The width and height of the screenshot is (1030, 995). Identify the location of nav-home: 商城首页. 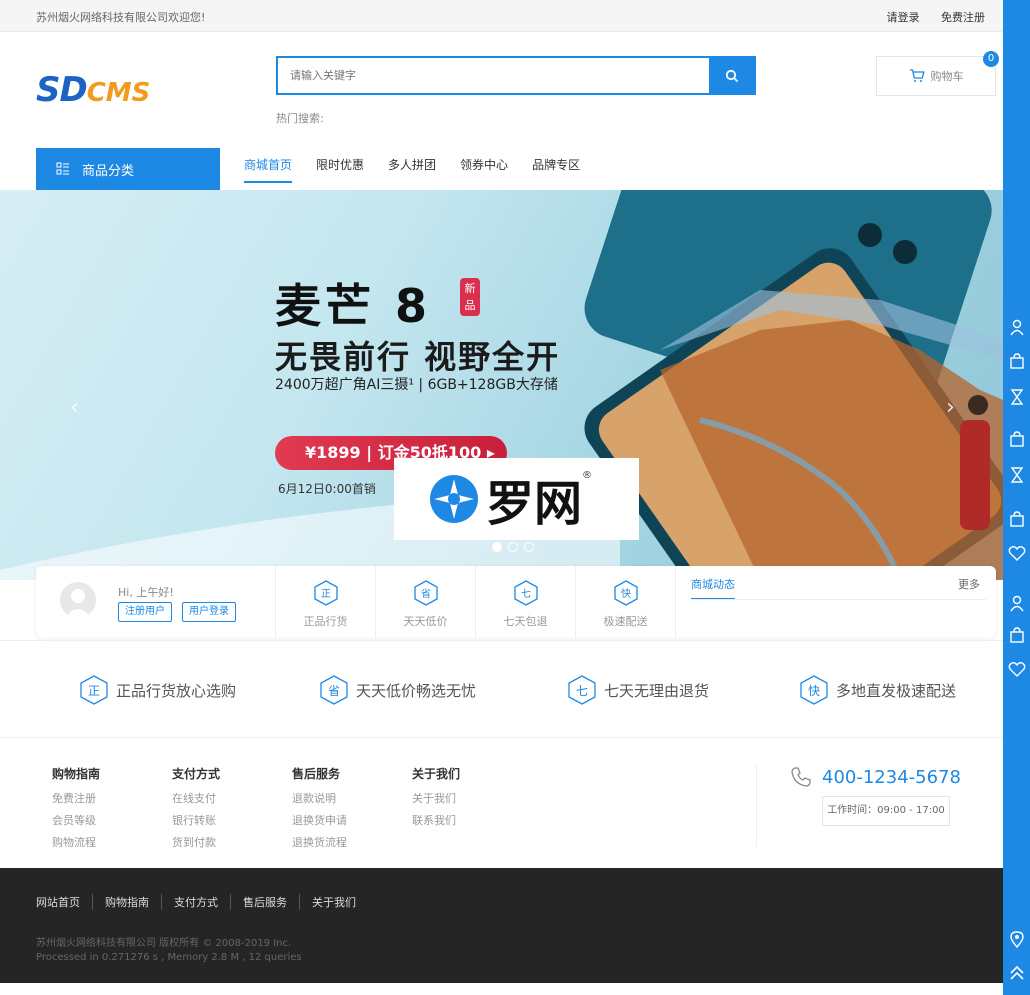
(268, 169).